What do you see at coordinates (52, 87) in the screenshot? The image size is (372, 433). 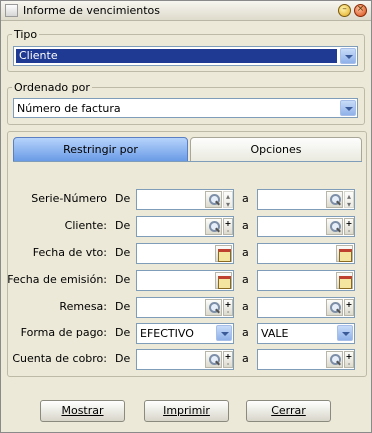 I see `ordenado-legend: Ordenado por` at bounding box center [52, 87].